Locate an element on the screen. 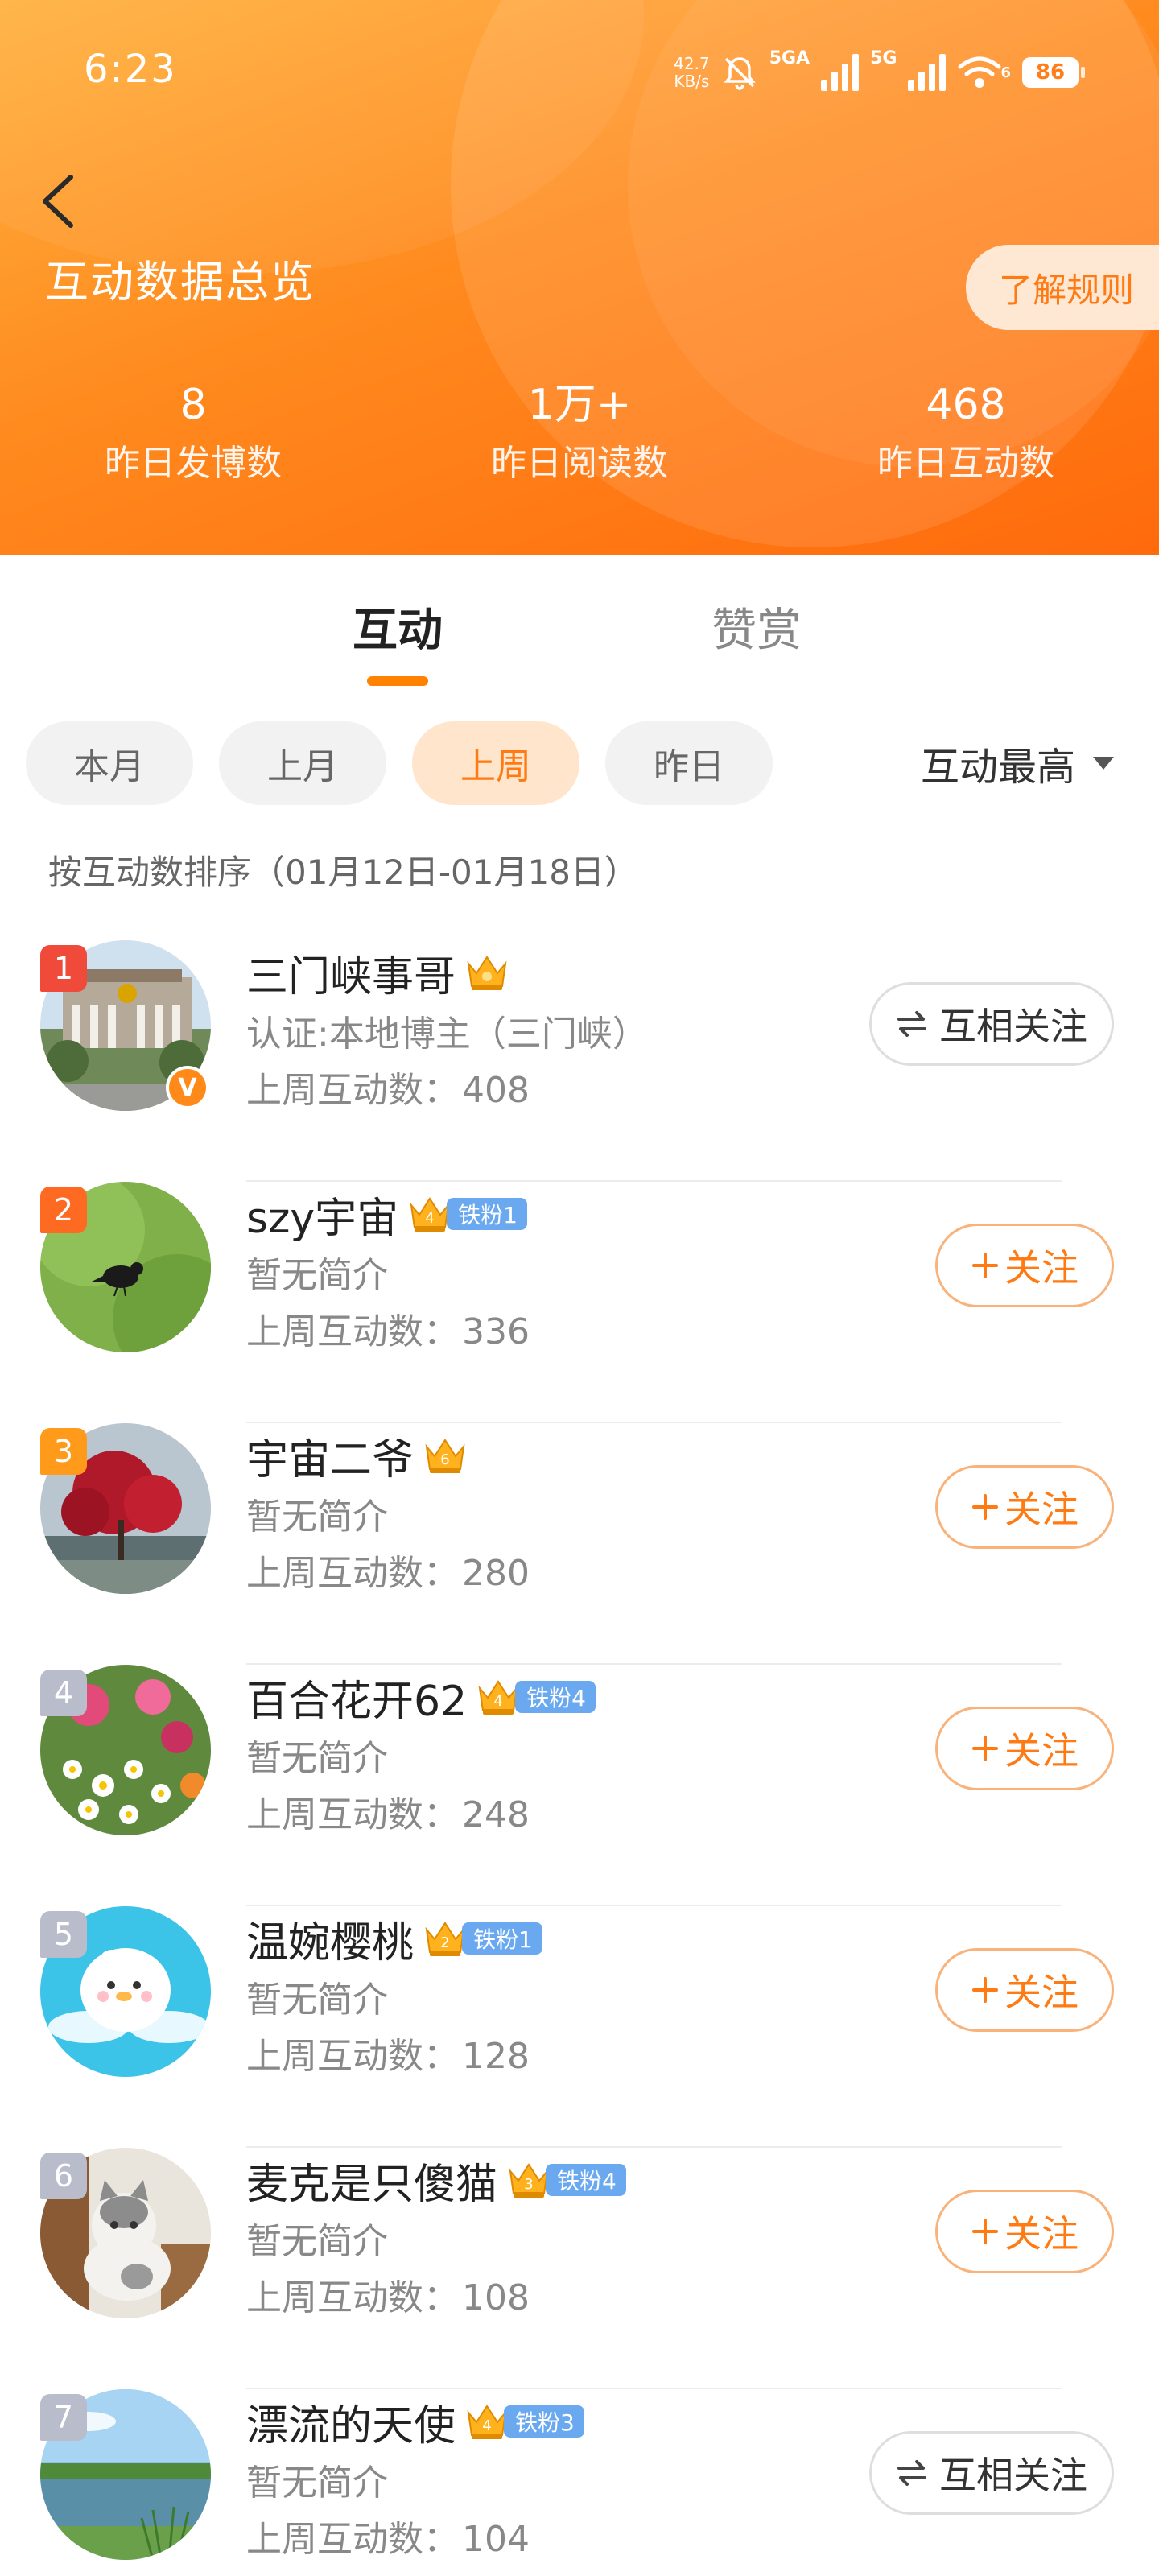 The image size is (1159, 2576). svg-text: 4 is located at coordinates (497, 1701).